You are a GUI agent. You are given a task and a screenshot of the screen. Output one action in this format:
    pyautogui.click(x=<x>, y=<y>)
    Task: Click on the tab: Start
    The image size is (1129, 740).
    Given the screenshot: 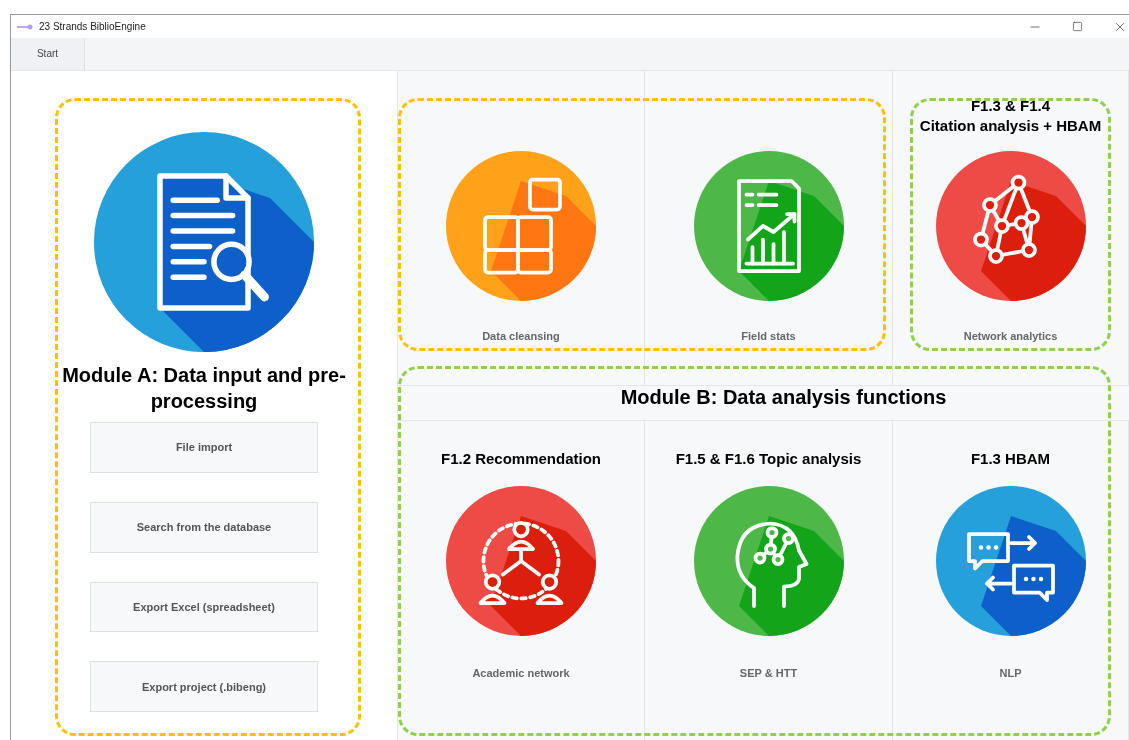 What is the action you would take?
    pyautogui.click(x=48, y=54)
    